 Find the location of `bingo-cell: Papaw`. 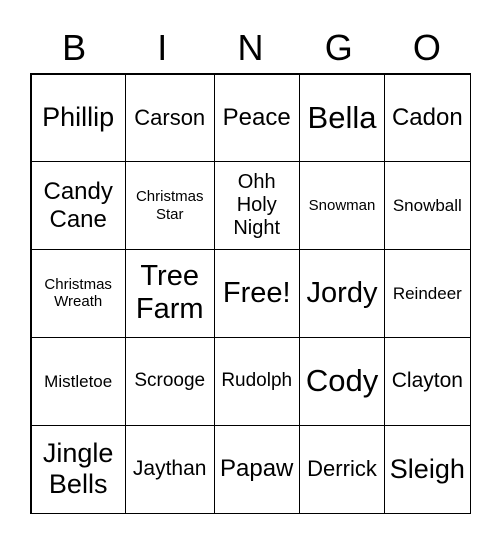

bingo-cell: Papaw is located at coordinates (256, 469).